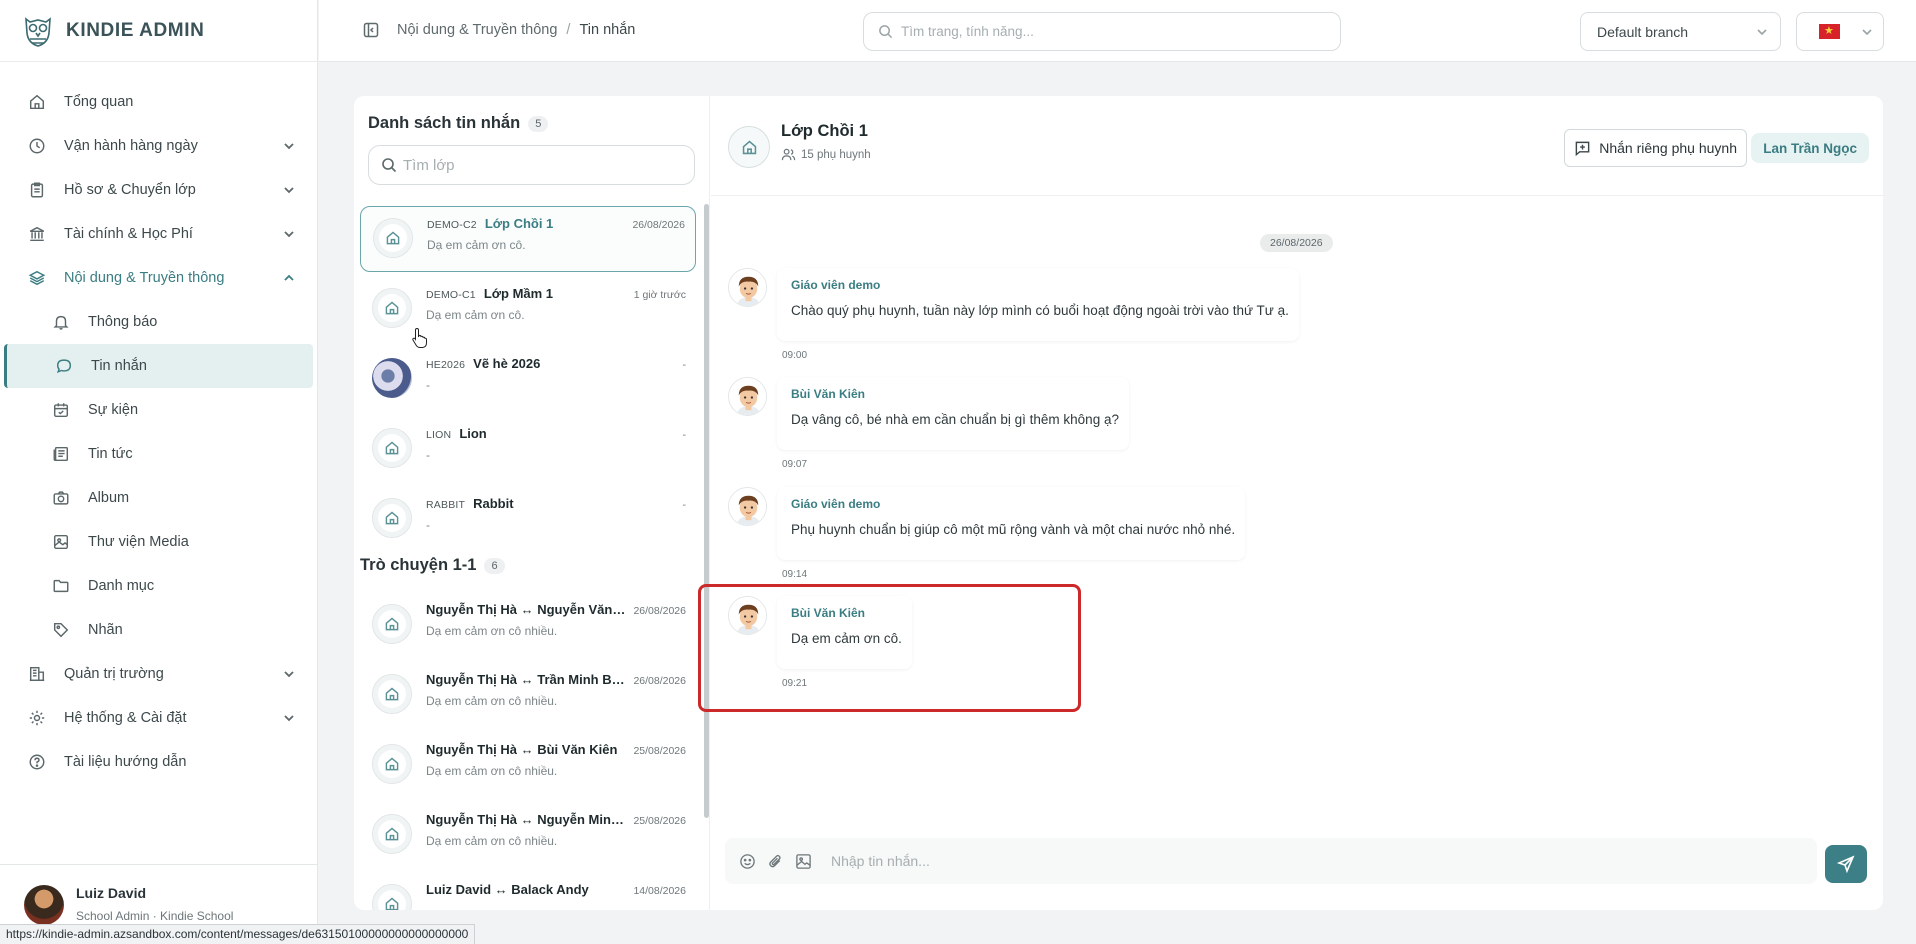 The width and height of the screenshot is (1916, 944). I want to click on class-code: LION, so click(439, 435).